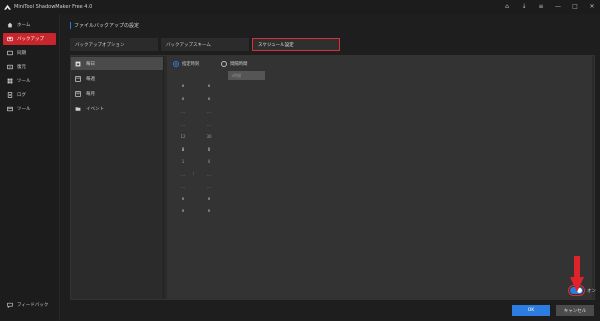 The image size is (600, 321). I want to click on radio-interval-time: 間隔時間, so click(234, 64).